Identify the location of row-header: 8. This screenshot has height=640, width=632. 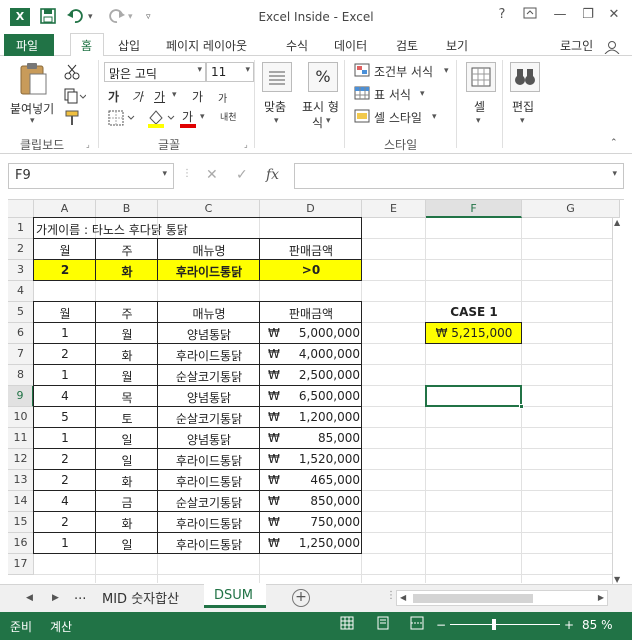
(21, 375).